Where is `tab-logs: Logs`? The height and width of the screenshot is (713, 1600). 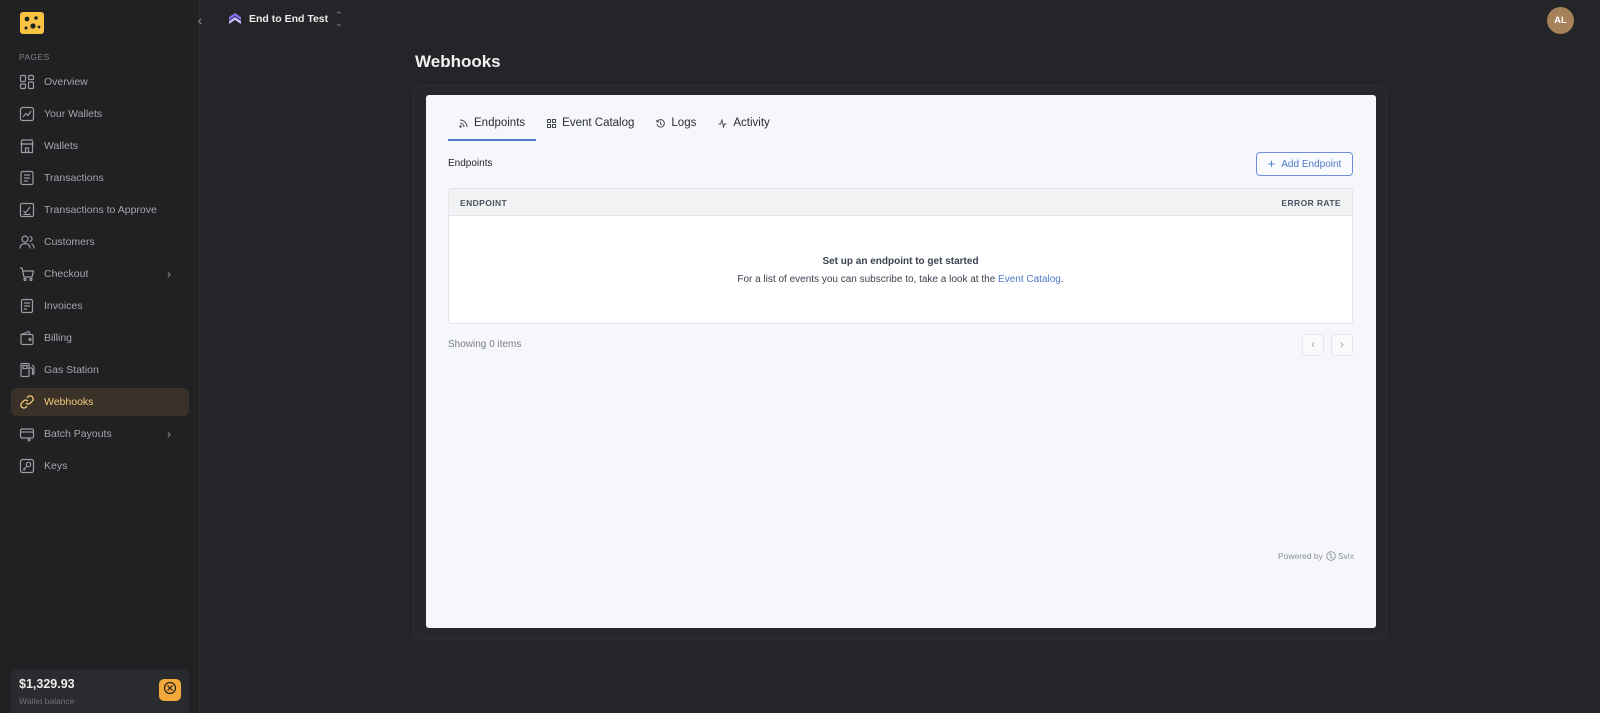
tab-logs: Logs is located at coordinates (676, 123).